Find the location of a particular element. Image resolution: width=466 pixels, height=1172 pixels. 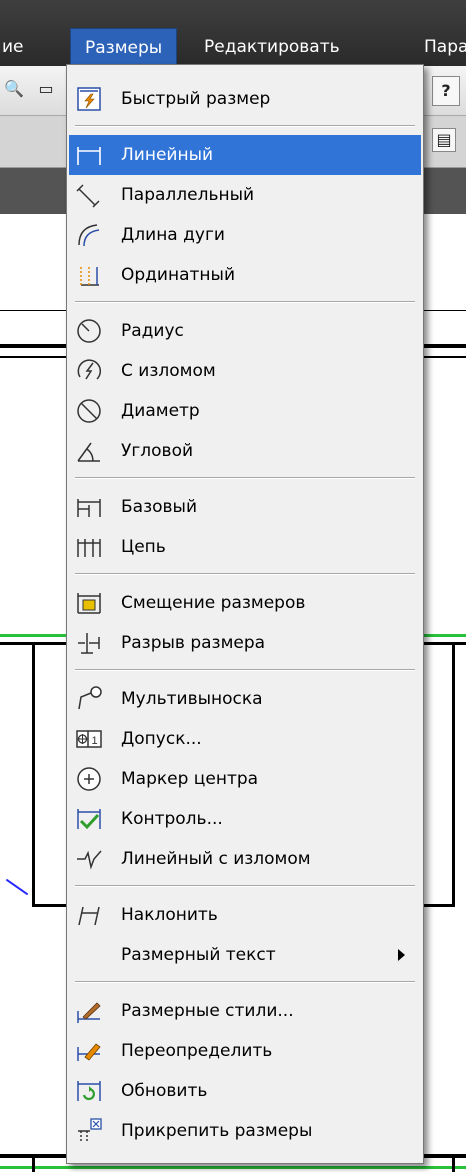

menu-item-radius: Радиус is located at coordinates (245, 331).